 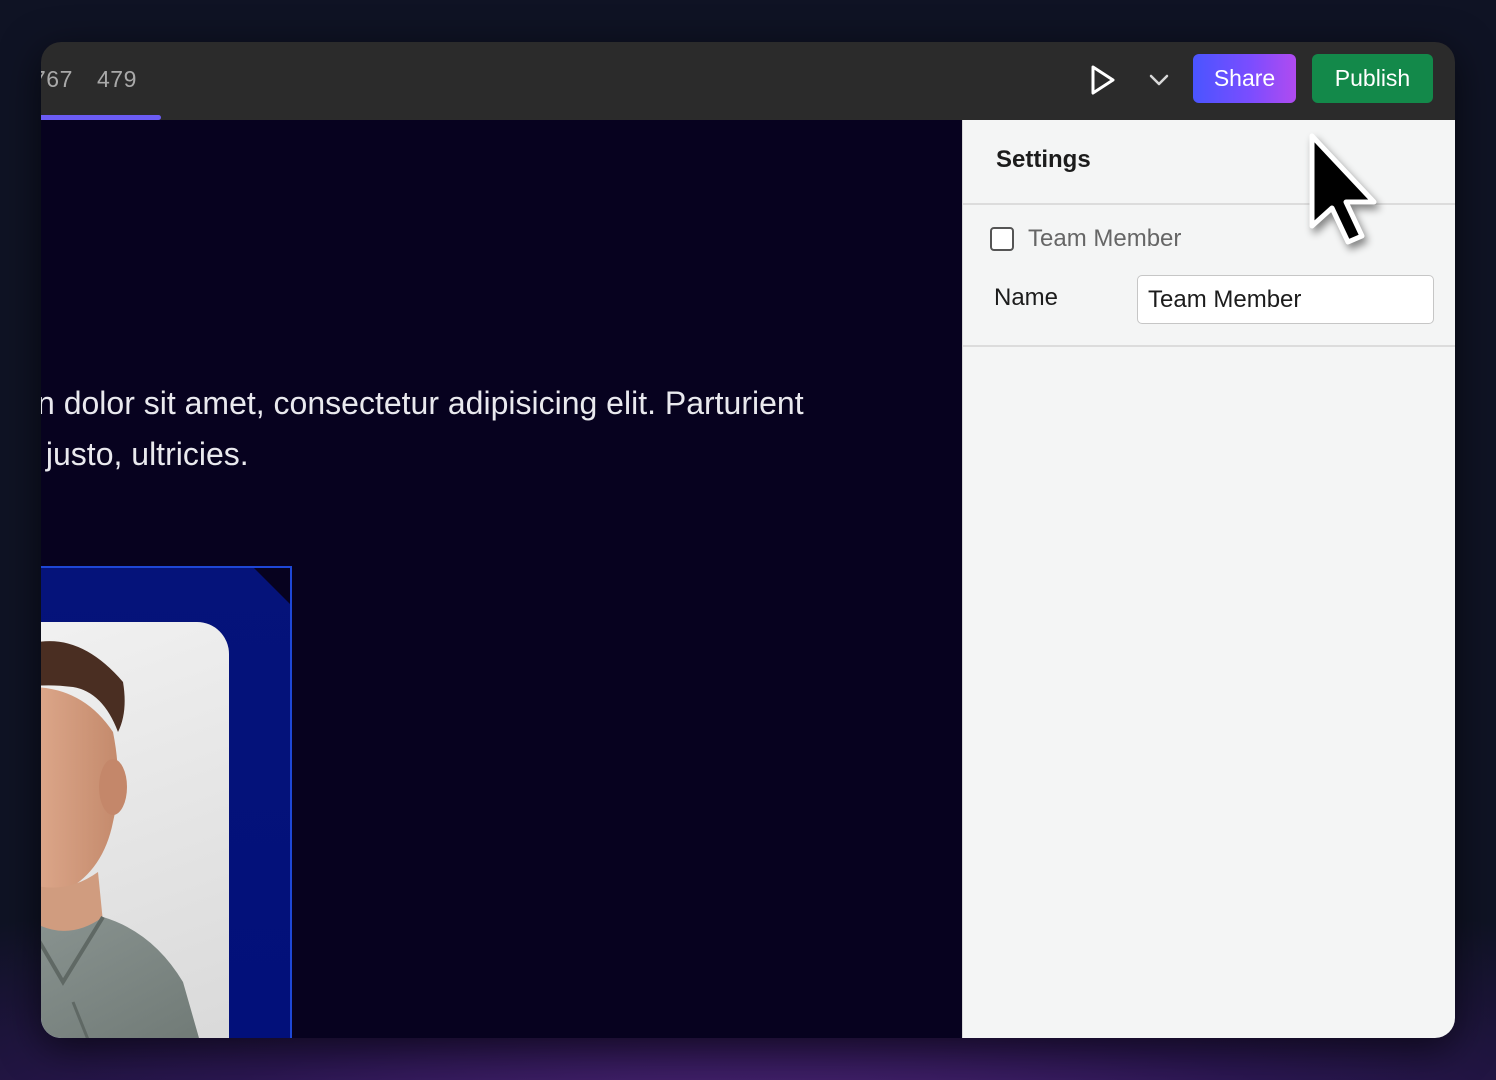 I want to click on settings-title: Settings, so click(x=1043, y=159).